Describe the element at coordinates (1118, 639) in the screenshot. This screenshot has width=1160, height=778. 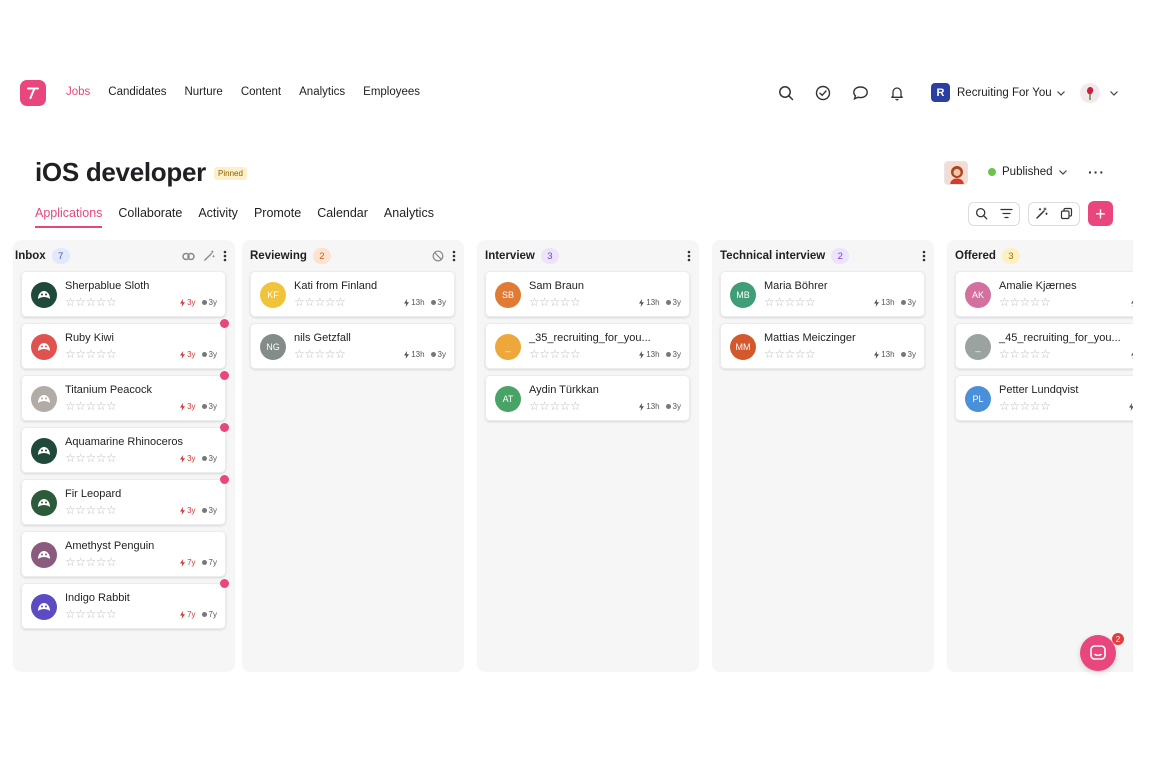
I see `chat-unread-badge: 2` at that location.